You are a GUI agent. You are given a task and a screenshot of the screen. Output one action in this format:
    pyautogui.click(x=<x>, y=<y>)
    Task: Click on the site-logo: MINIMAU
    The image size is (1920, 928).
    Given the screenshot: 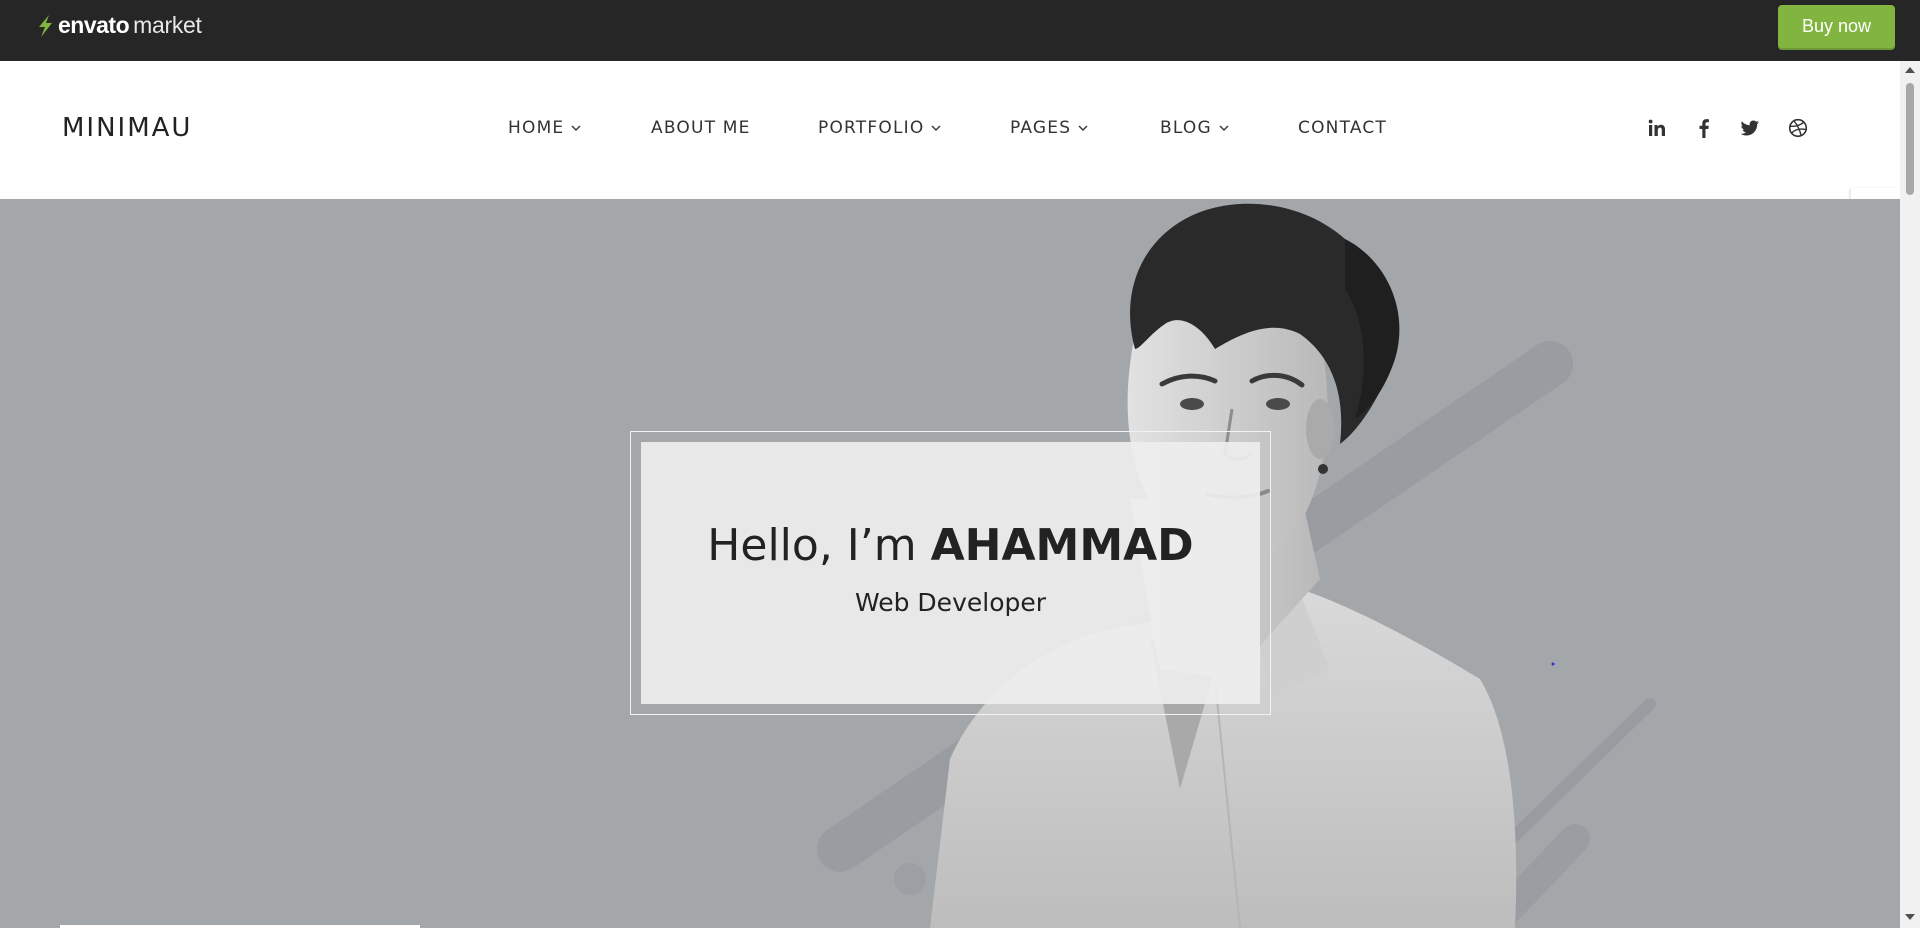 What is the action you would take?
    pyautogui.click(x=127, y=128)
    